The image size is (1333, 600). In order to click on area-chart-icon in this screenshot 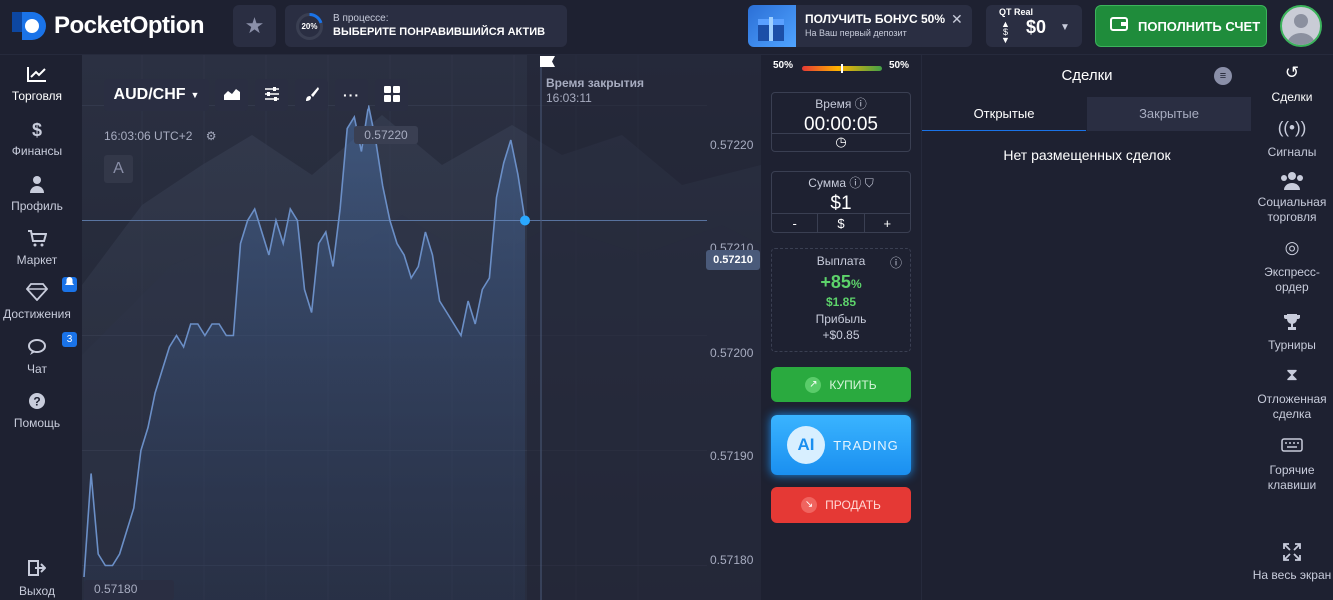, I will do `click(232, 95)`.